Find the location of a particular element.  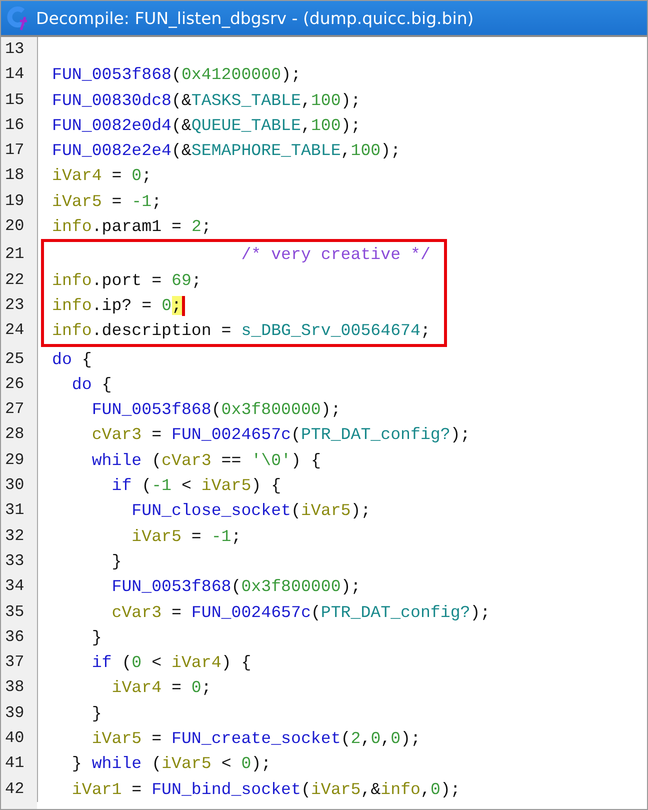

code-token: if is located at coordinates (121, 486).